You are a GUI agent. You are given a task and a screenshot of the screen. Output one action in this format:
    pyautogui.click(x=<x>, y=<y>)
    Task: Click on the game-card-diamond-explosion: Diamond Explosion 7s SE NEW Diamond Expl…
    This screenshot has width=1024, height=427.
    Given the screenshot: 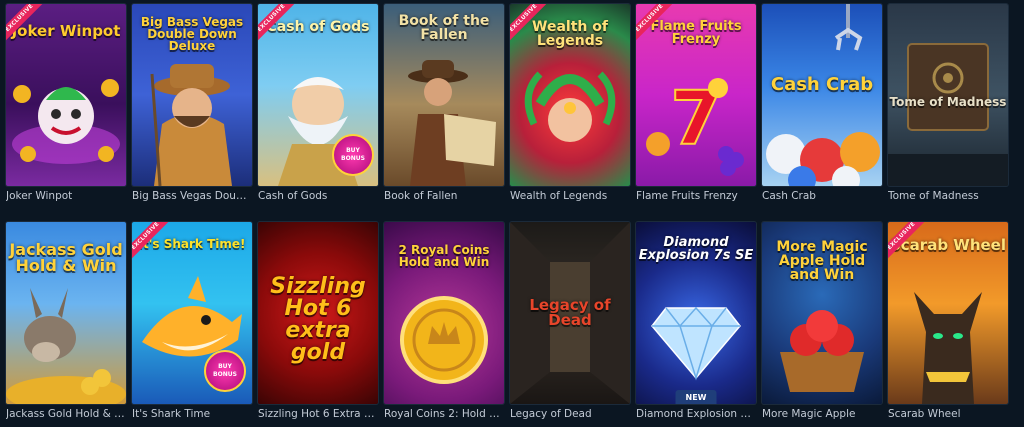 What is the action you would take?
    pyautogui.click(x=696, y=324)
    